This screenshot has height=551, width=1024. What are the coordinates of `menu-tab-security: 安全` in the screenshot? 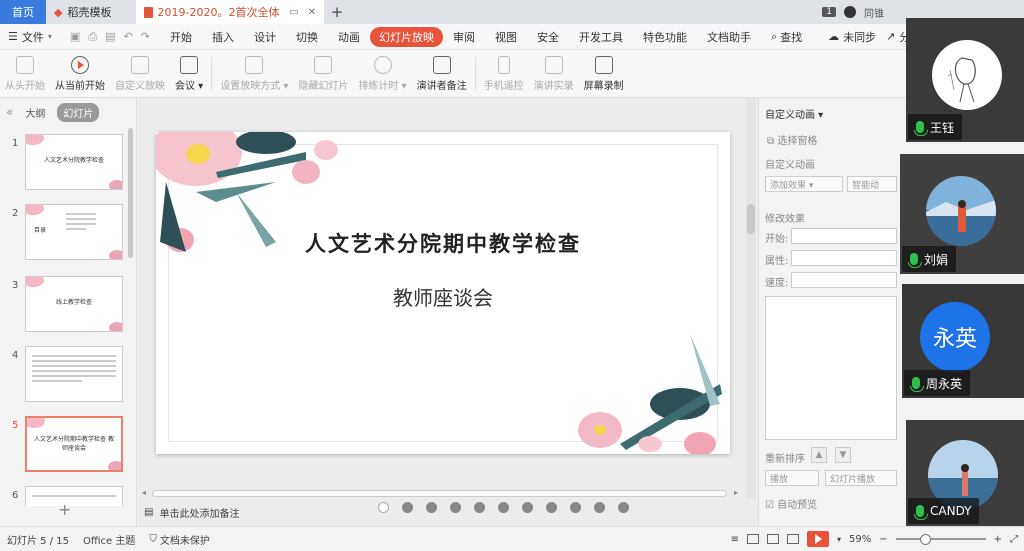 It's located at (548, 37).